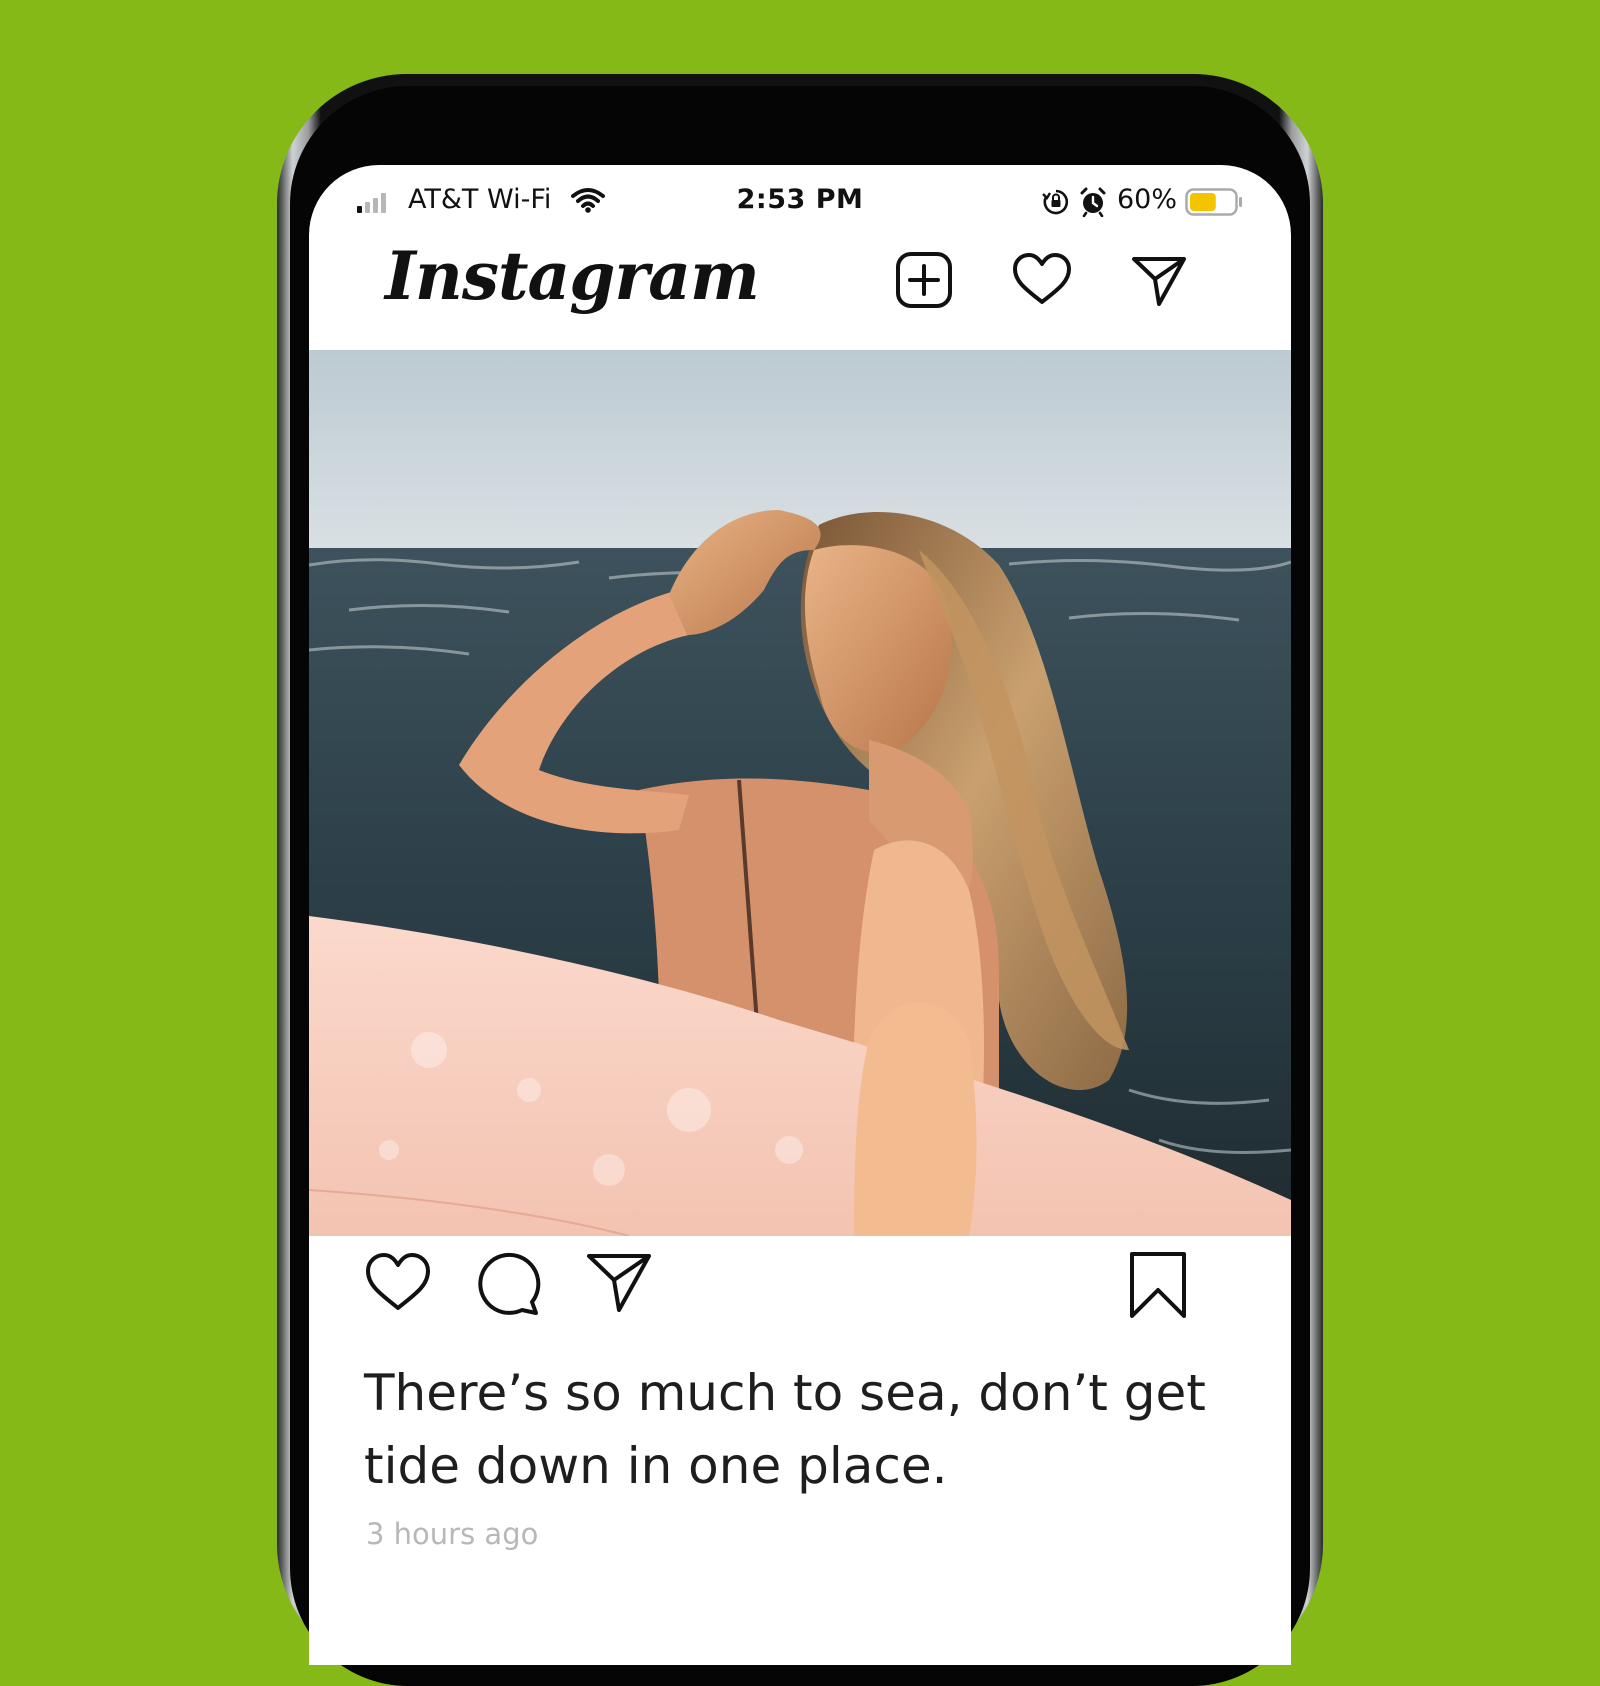 The height and width of the screenshot is (1686, 1600). What do you see at coordinates (924, 280) in the screenshot?
I see `add-post-icon` at bounding box center [924, 280].